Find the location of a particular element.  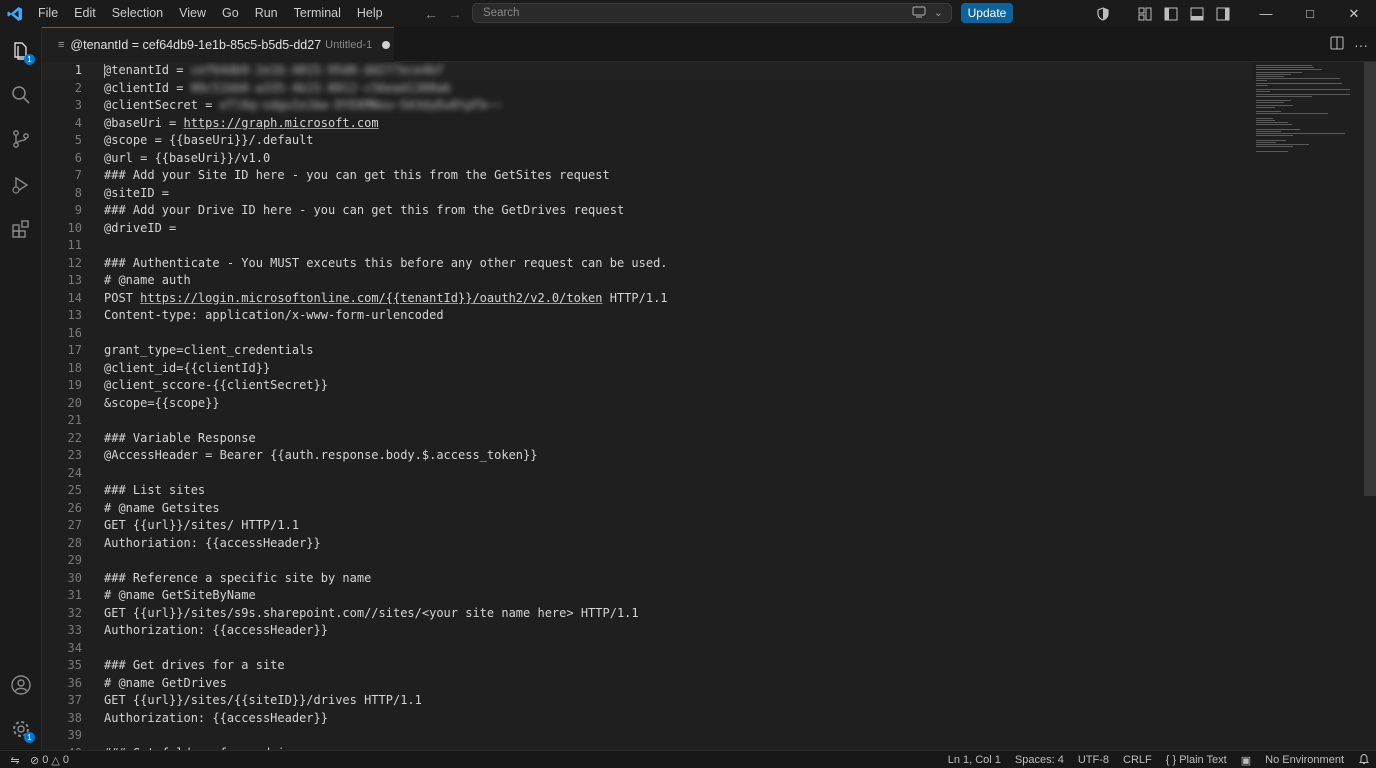

more-actions-icon: ··· is located at coordinates (1361, 45).